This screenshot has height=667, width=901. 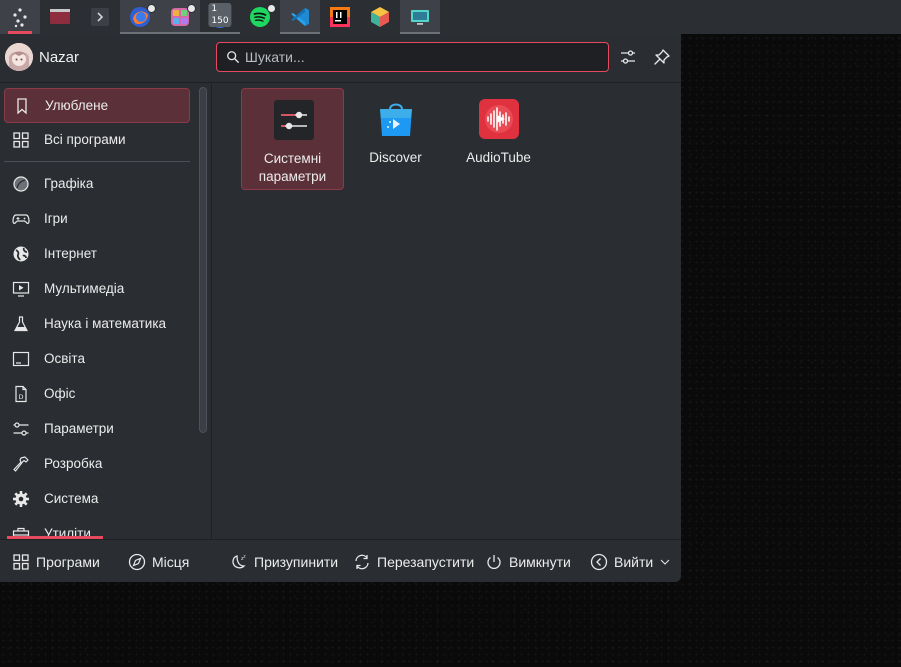 I want to click on menu-header: Nazar, so click(x=340, y=58).